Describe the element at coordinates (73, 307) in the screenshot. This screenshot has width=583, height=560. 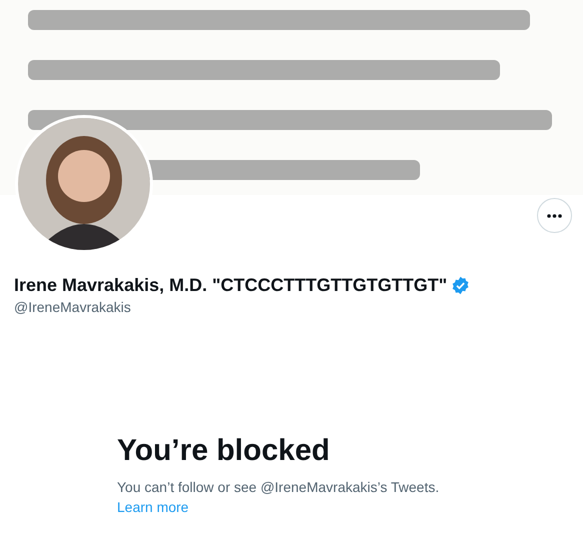
I see `profile-handle: @IreneMavrakakis` at that location.